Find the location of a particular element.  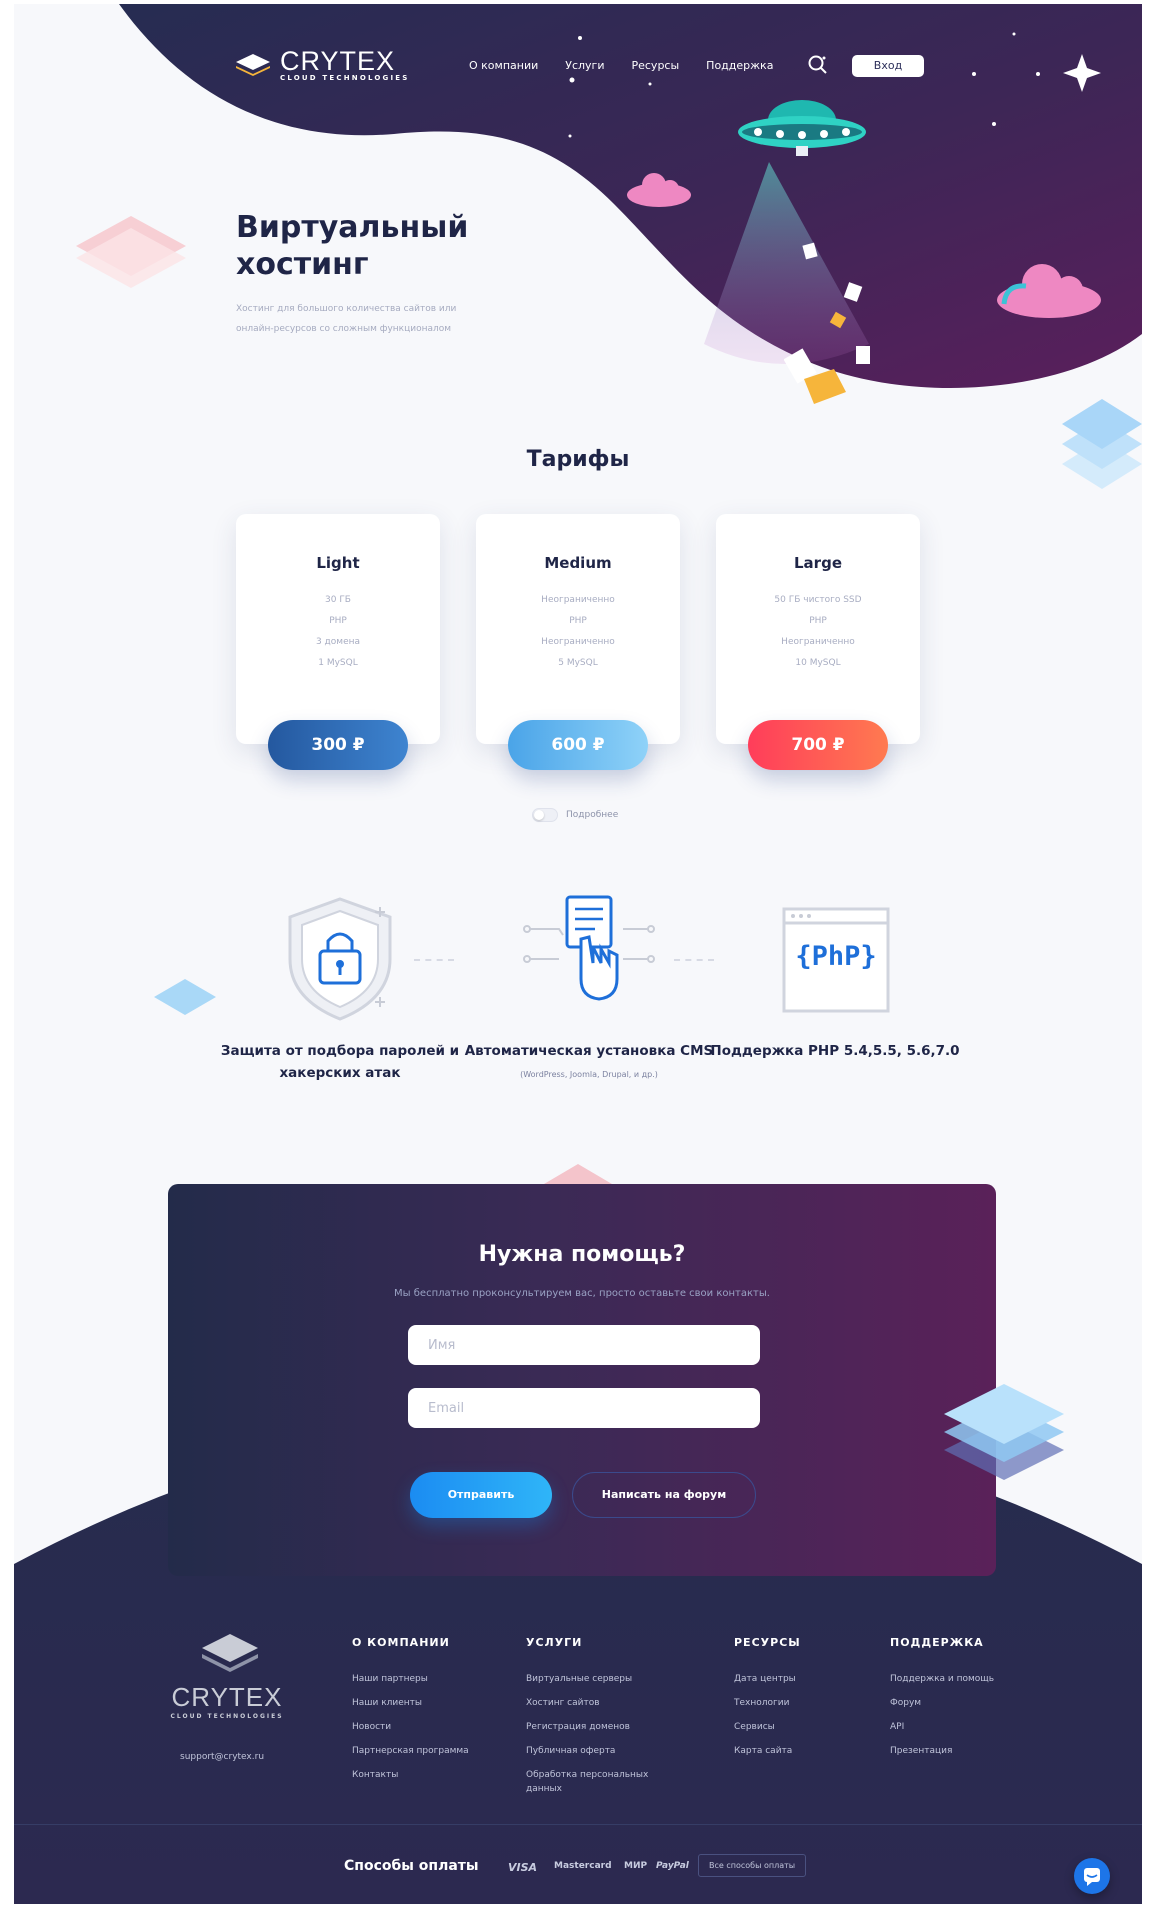

brand-tagline: CLOUD TECHNOLOGIES is located at coordinates (345, 78).